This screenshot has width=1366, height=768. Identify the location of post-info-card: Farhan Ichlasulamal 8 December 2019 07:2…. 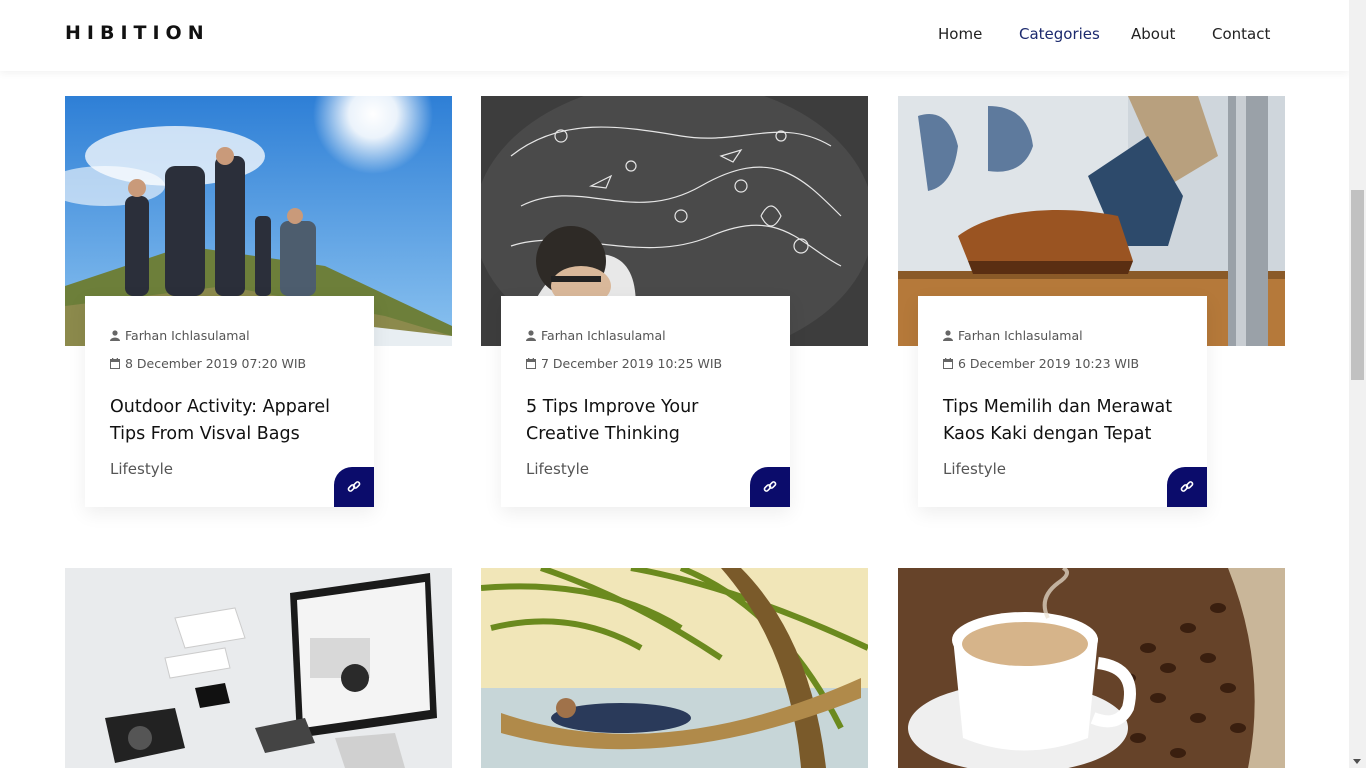
(229, 401).